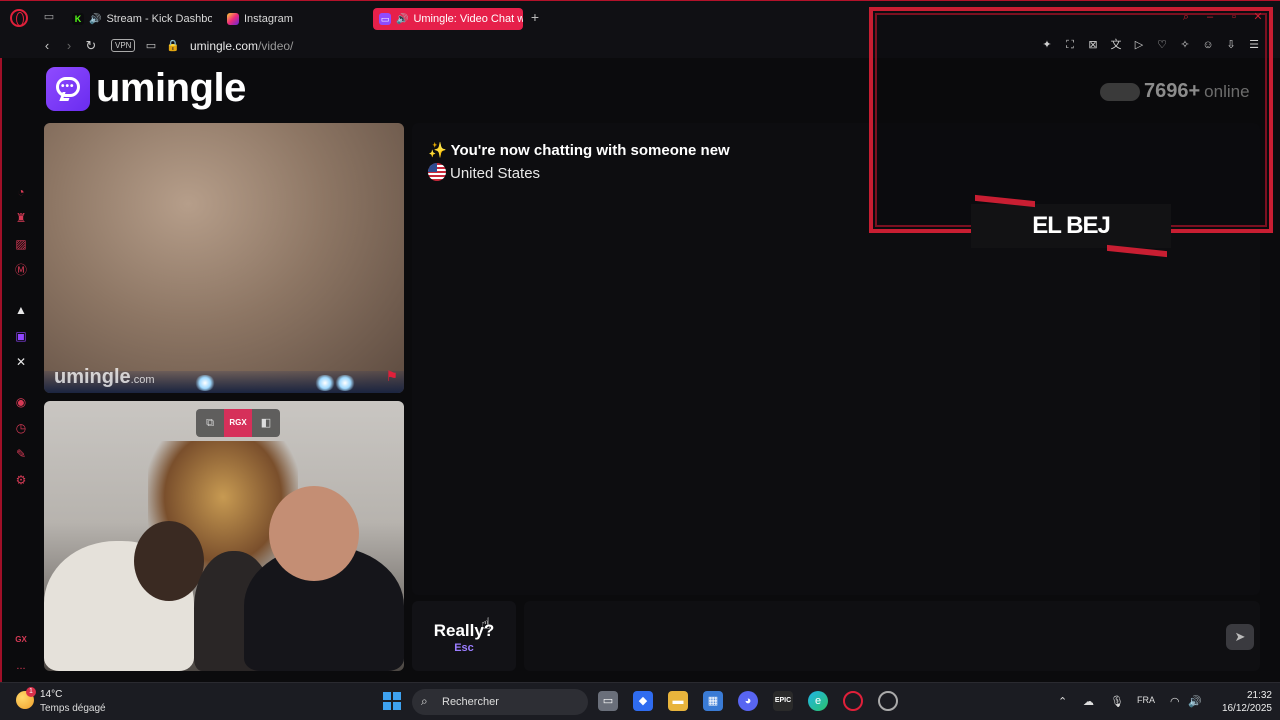 This screenshot has width=1280, height=720. I want to click on window-controls: ⌕ – ▫ ✕, so click(1222, 17).